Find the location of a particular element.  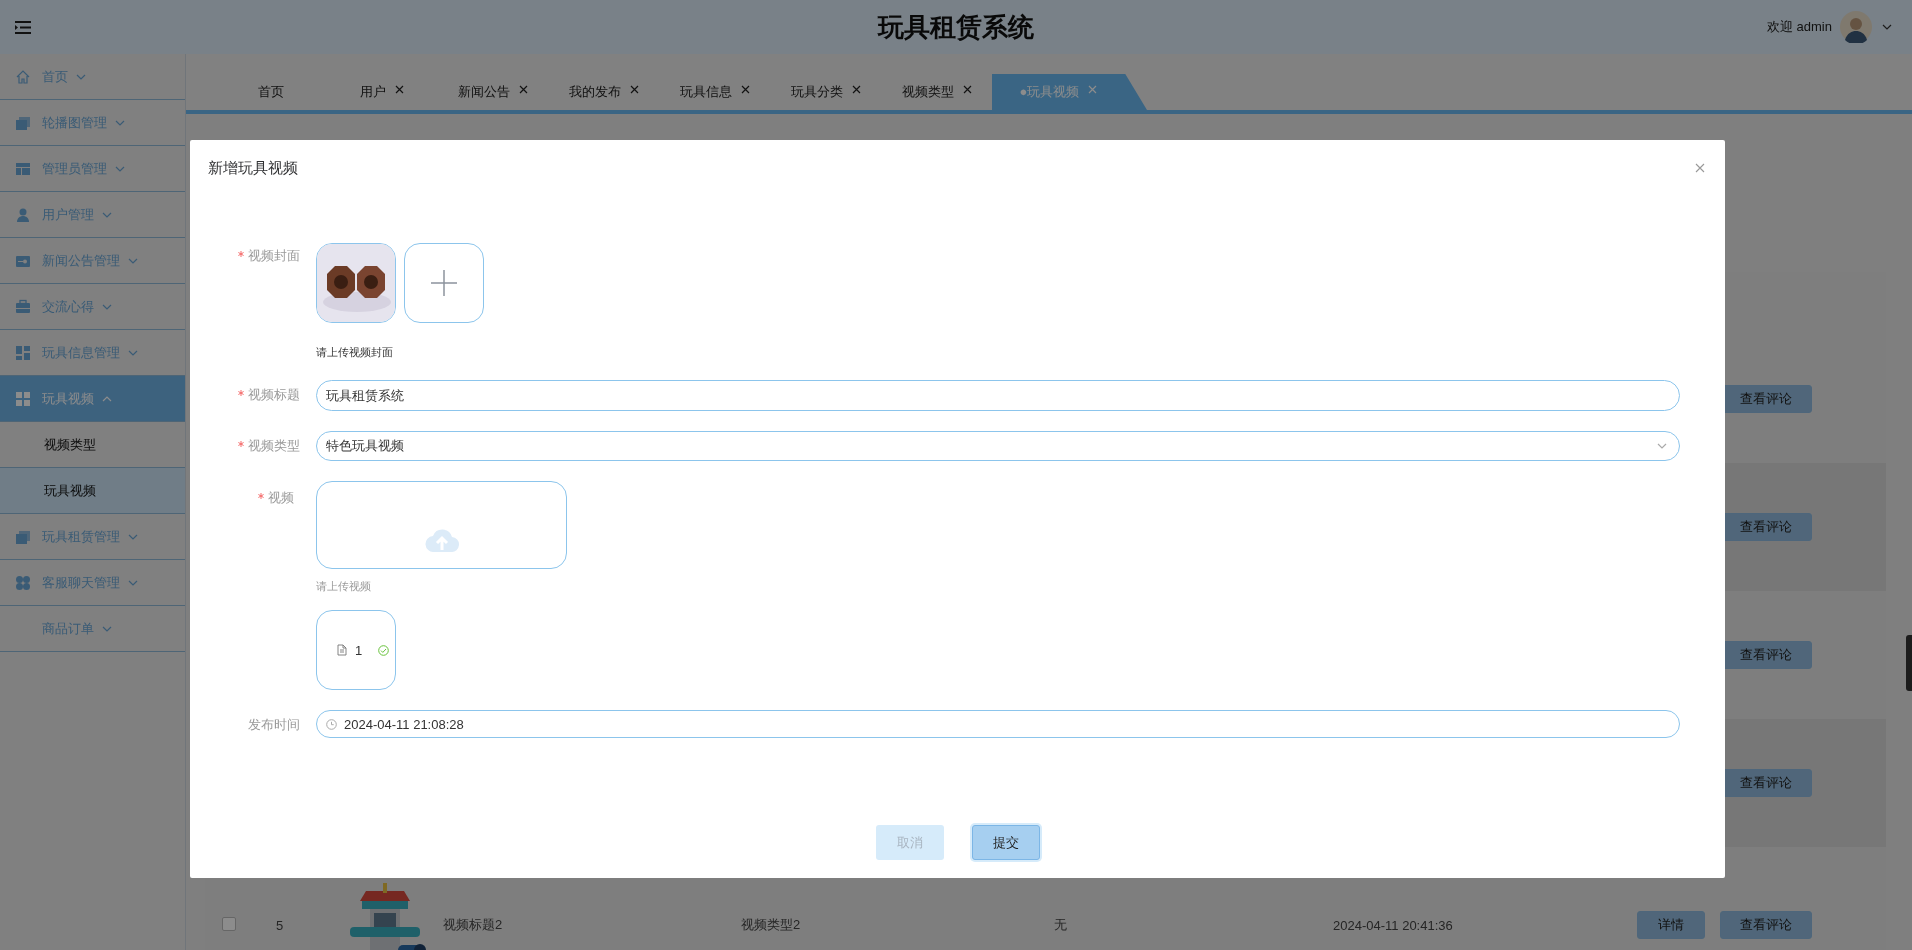

file-icon is located at coordinates (342, 650).